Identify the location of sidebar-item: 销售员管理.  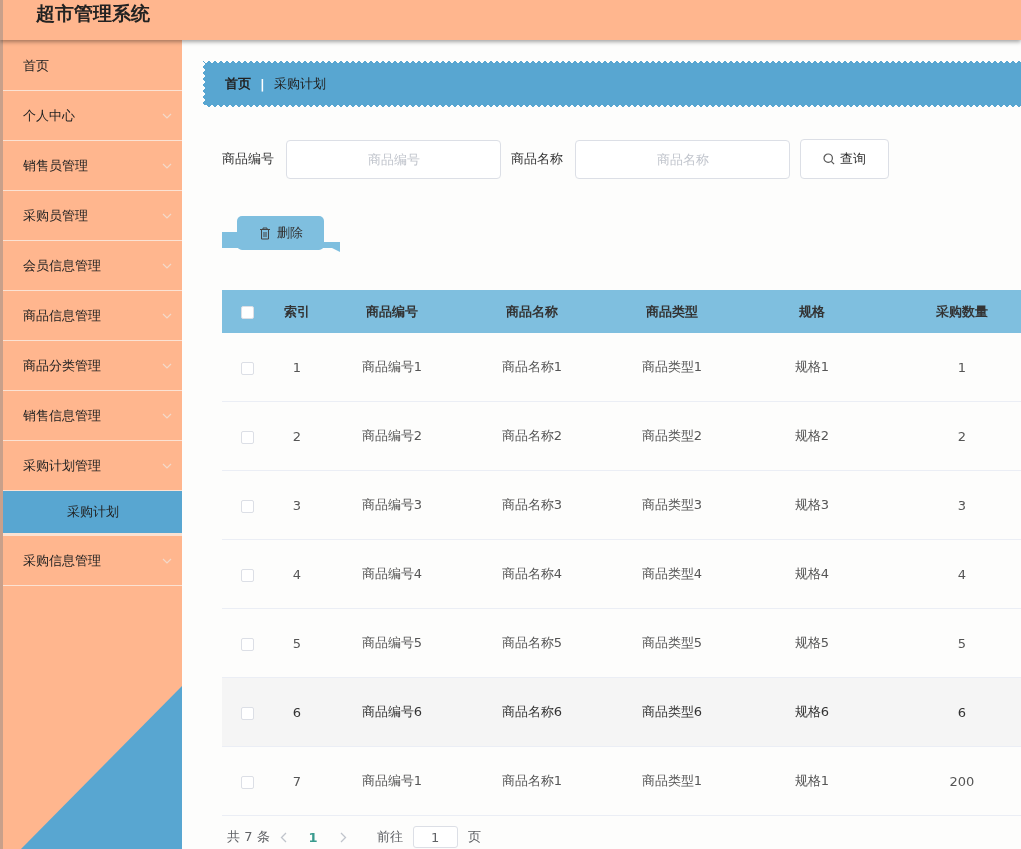
(92, 166).